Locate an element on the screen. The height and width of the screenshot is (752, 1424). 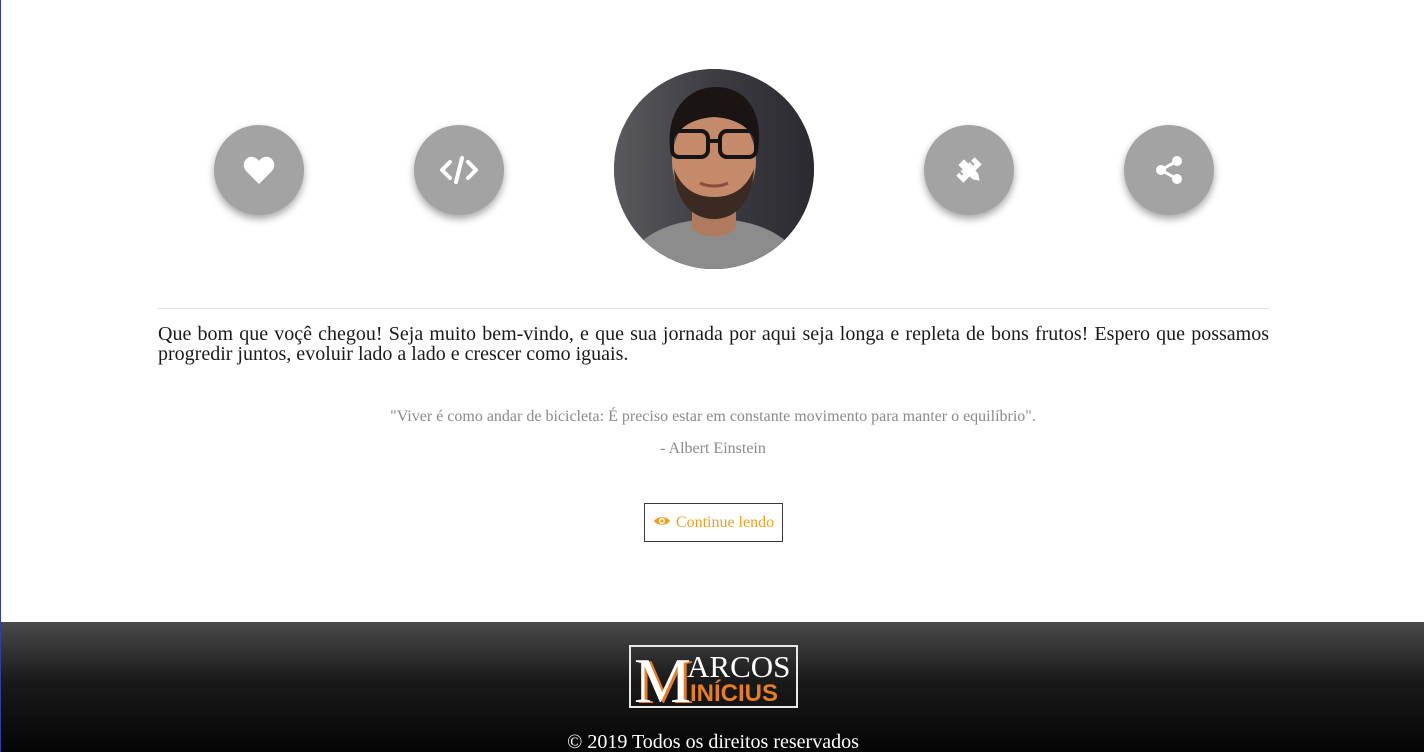
heart-button is located at coordinates (259, 170).